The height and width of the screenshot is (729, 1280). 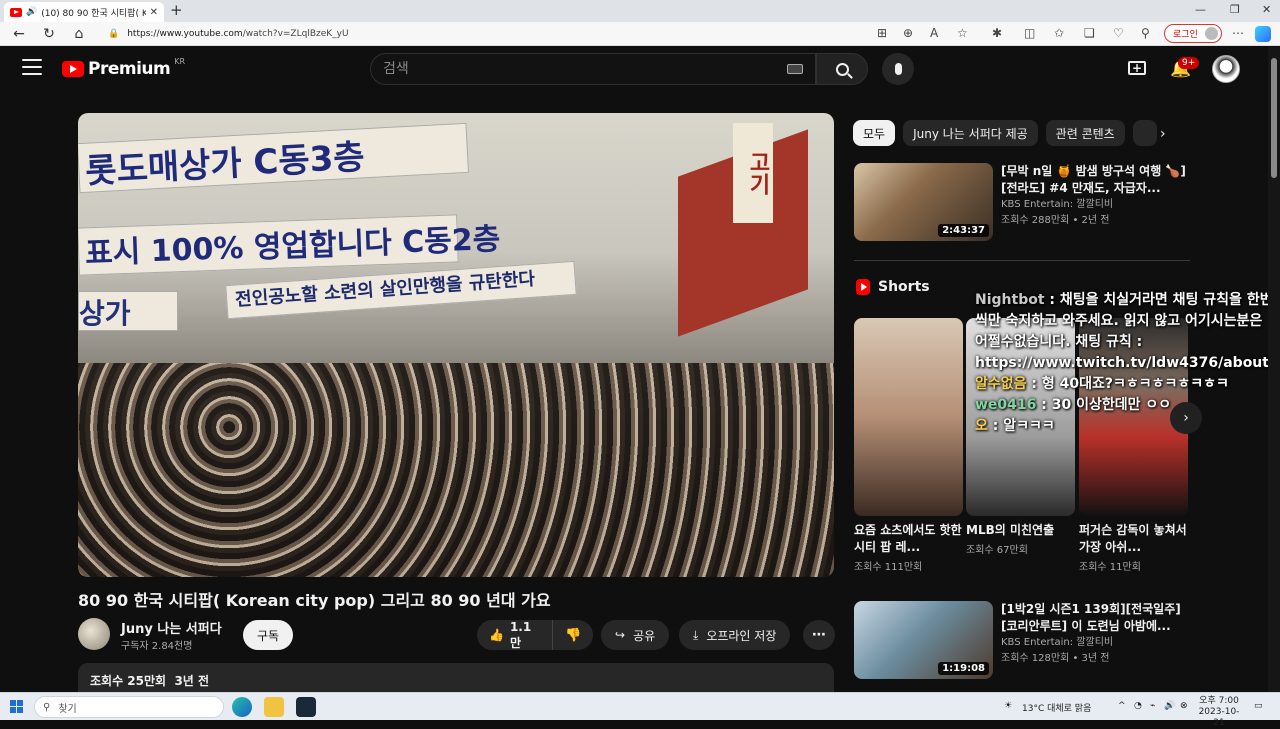 I want to click on collections-icon: ❏, so click(x=1089, y=33).